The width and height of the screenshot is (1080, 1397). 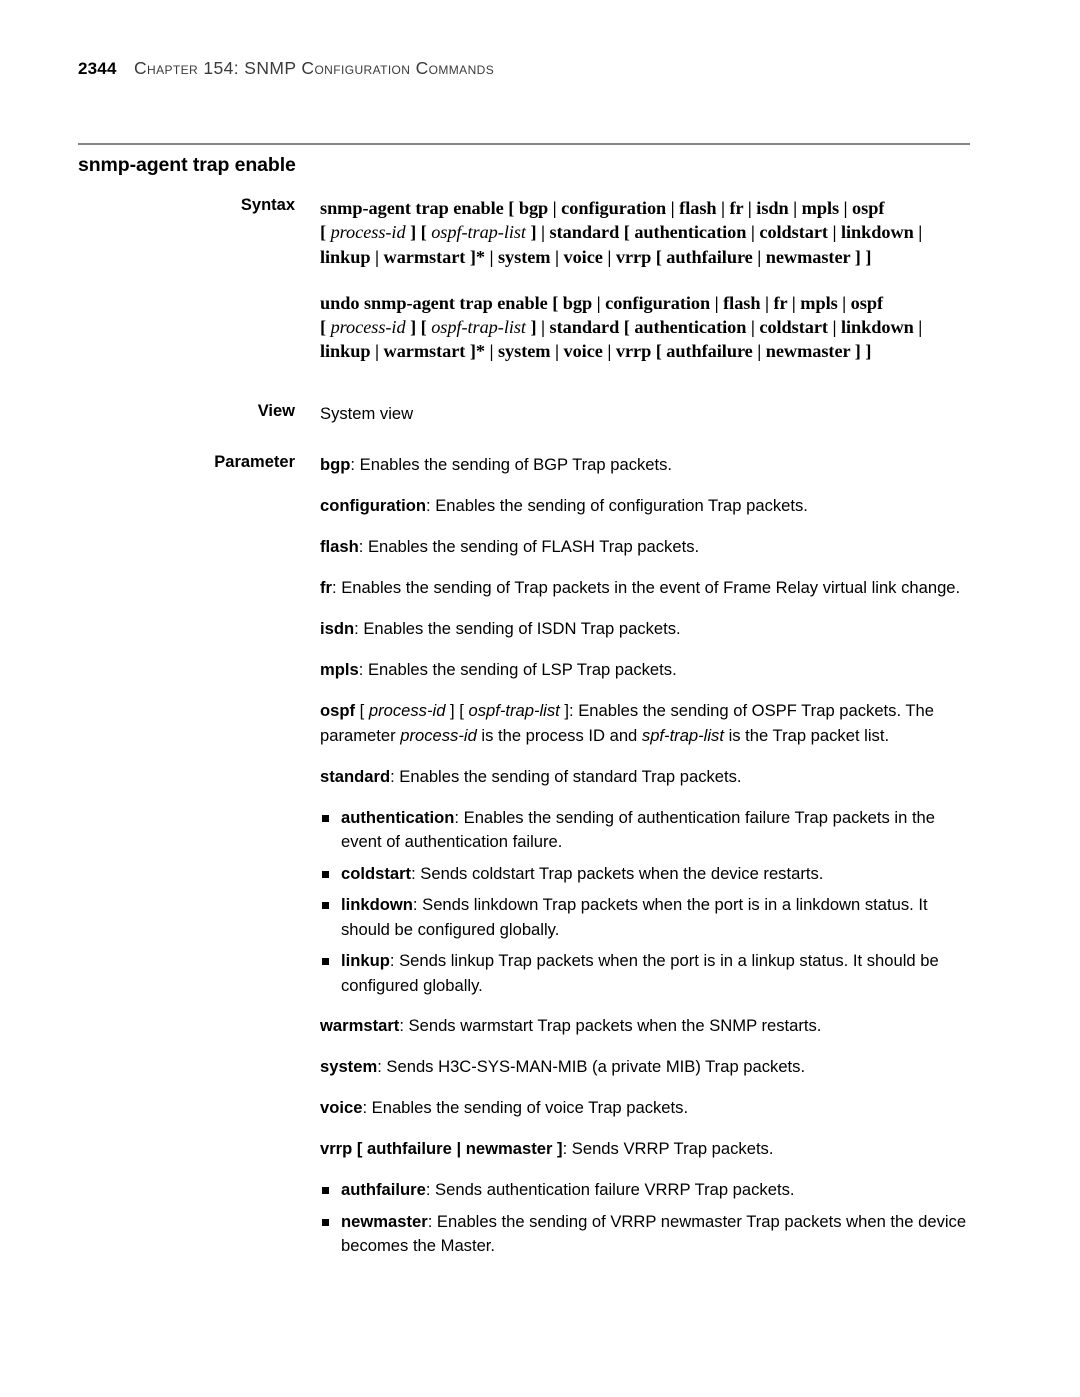 I want to click on spacer-view-parameter, so click(x=540, y=439).